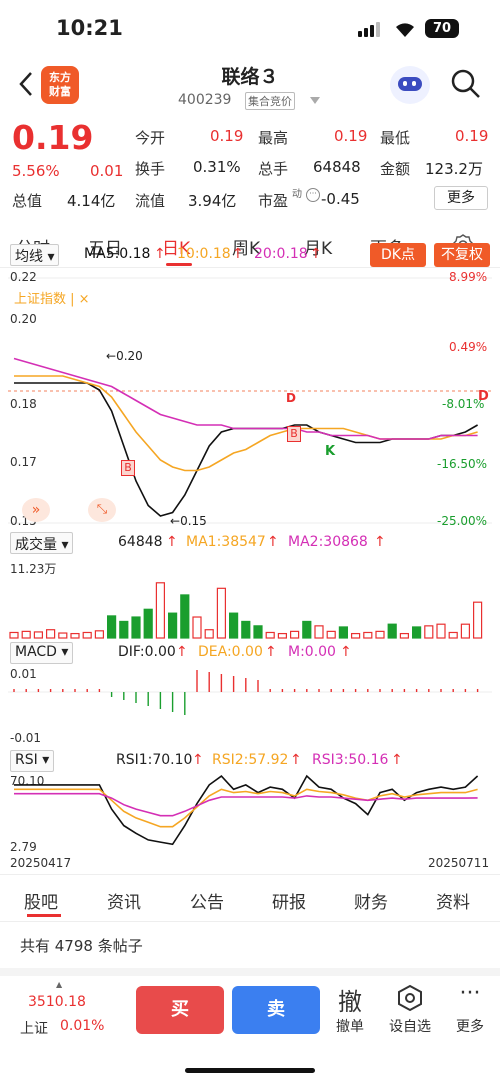 The image size is (500, 1082). Describe the element at coordinates (351, 136) in the screenshot. I see `high-value: 0.19` at that location.